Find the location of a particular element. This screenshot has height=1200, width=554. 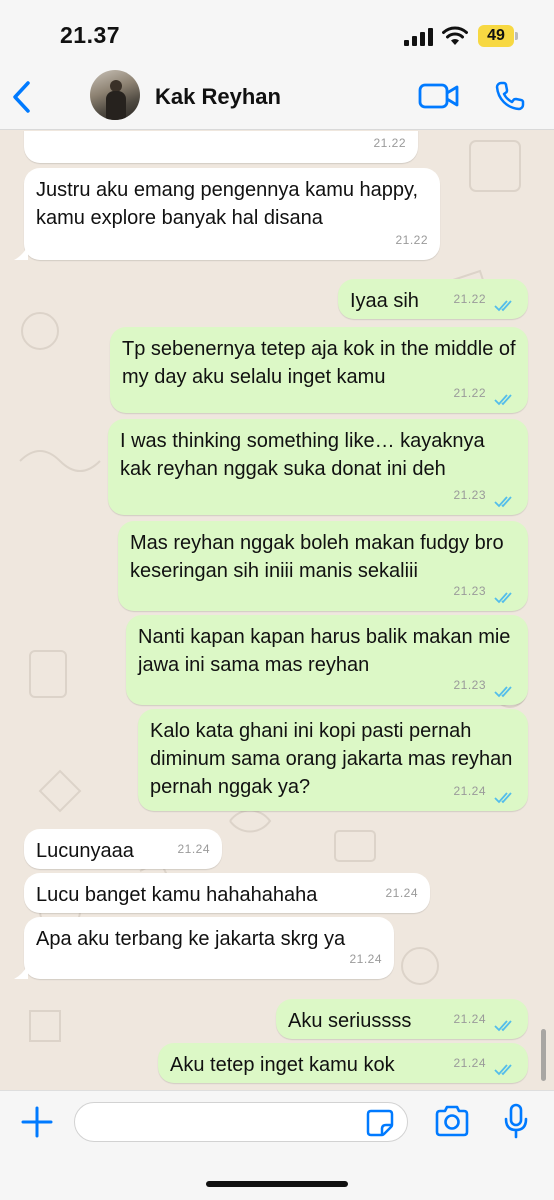

chat-header: Kak Reyhan is located at coordinates (277, 96).